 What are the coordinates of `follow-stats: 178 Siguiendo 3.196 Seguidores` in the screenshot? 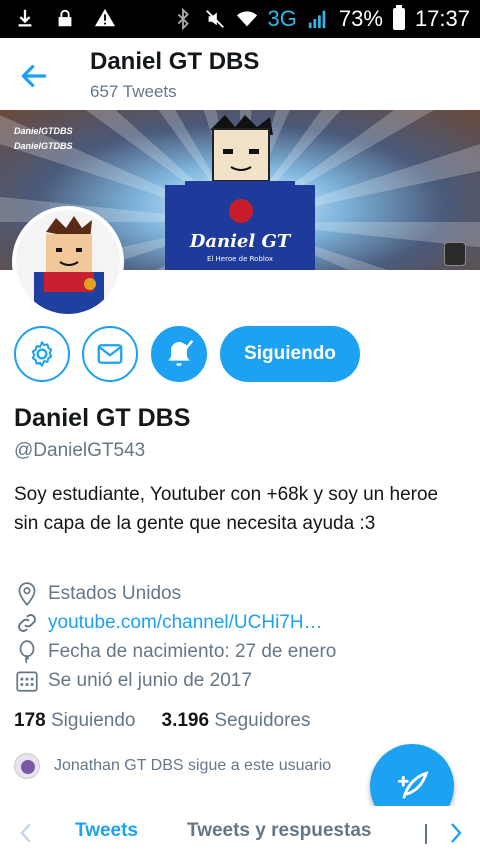 It's located at (162, 721).